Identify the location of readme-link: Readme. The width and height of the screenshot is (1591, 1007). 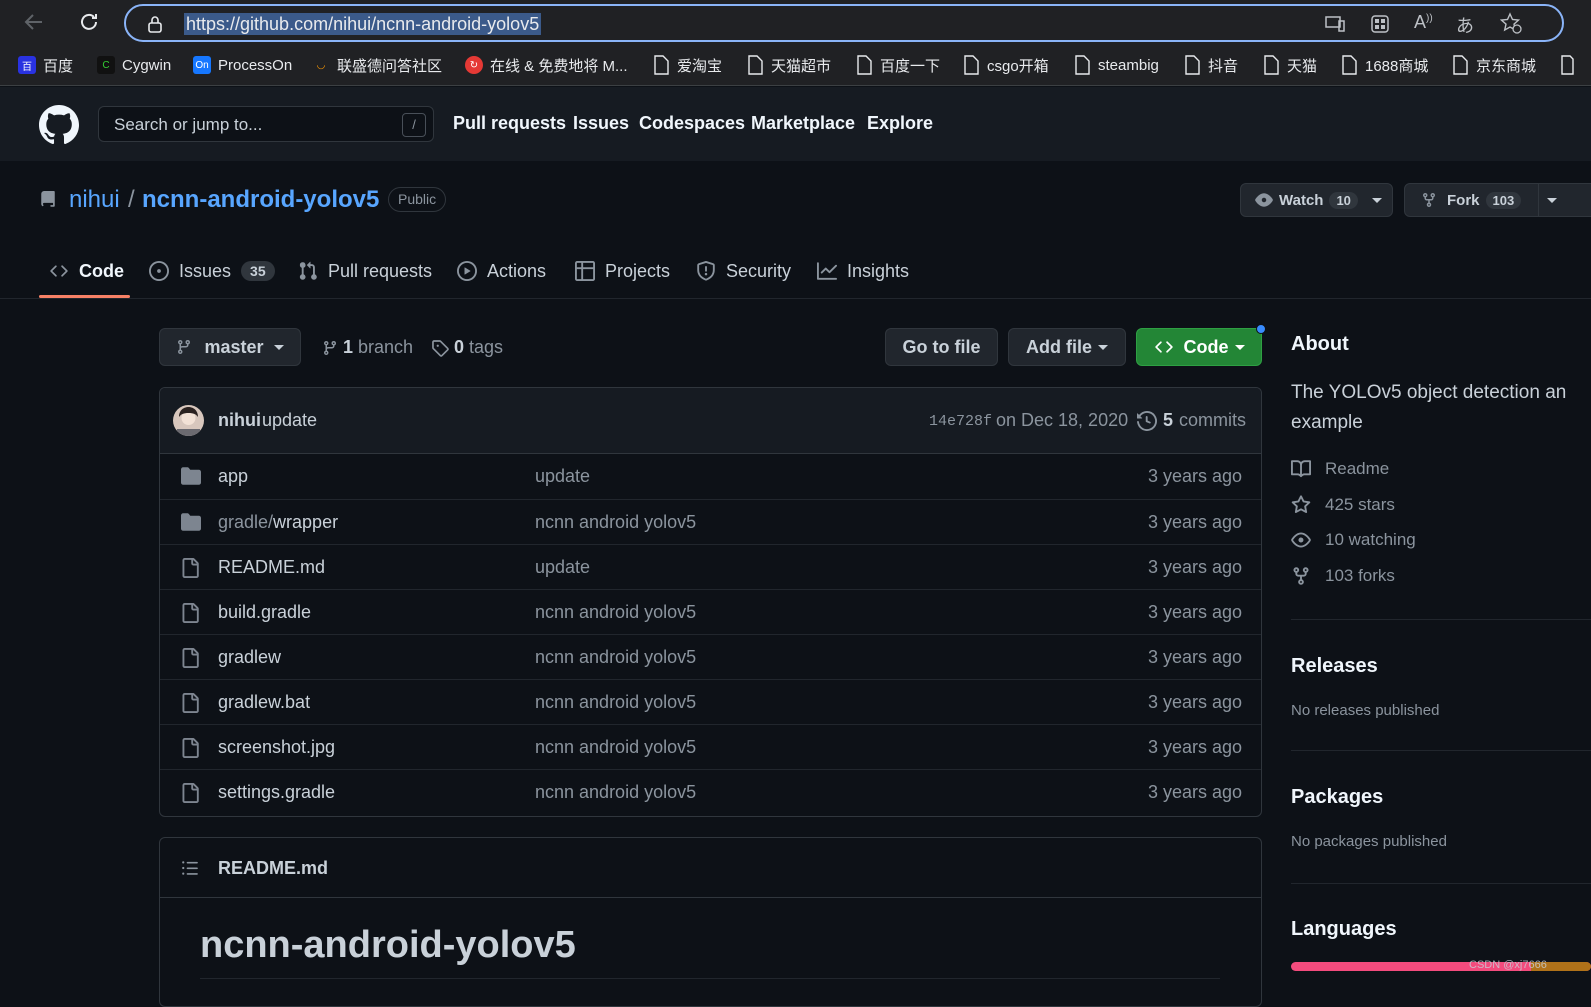
(1340, 469).